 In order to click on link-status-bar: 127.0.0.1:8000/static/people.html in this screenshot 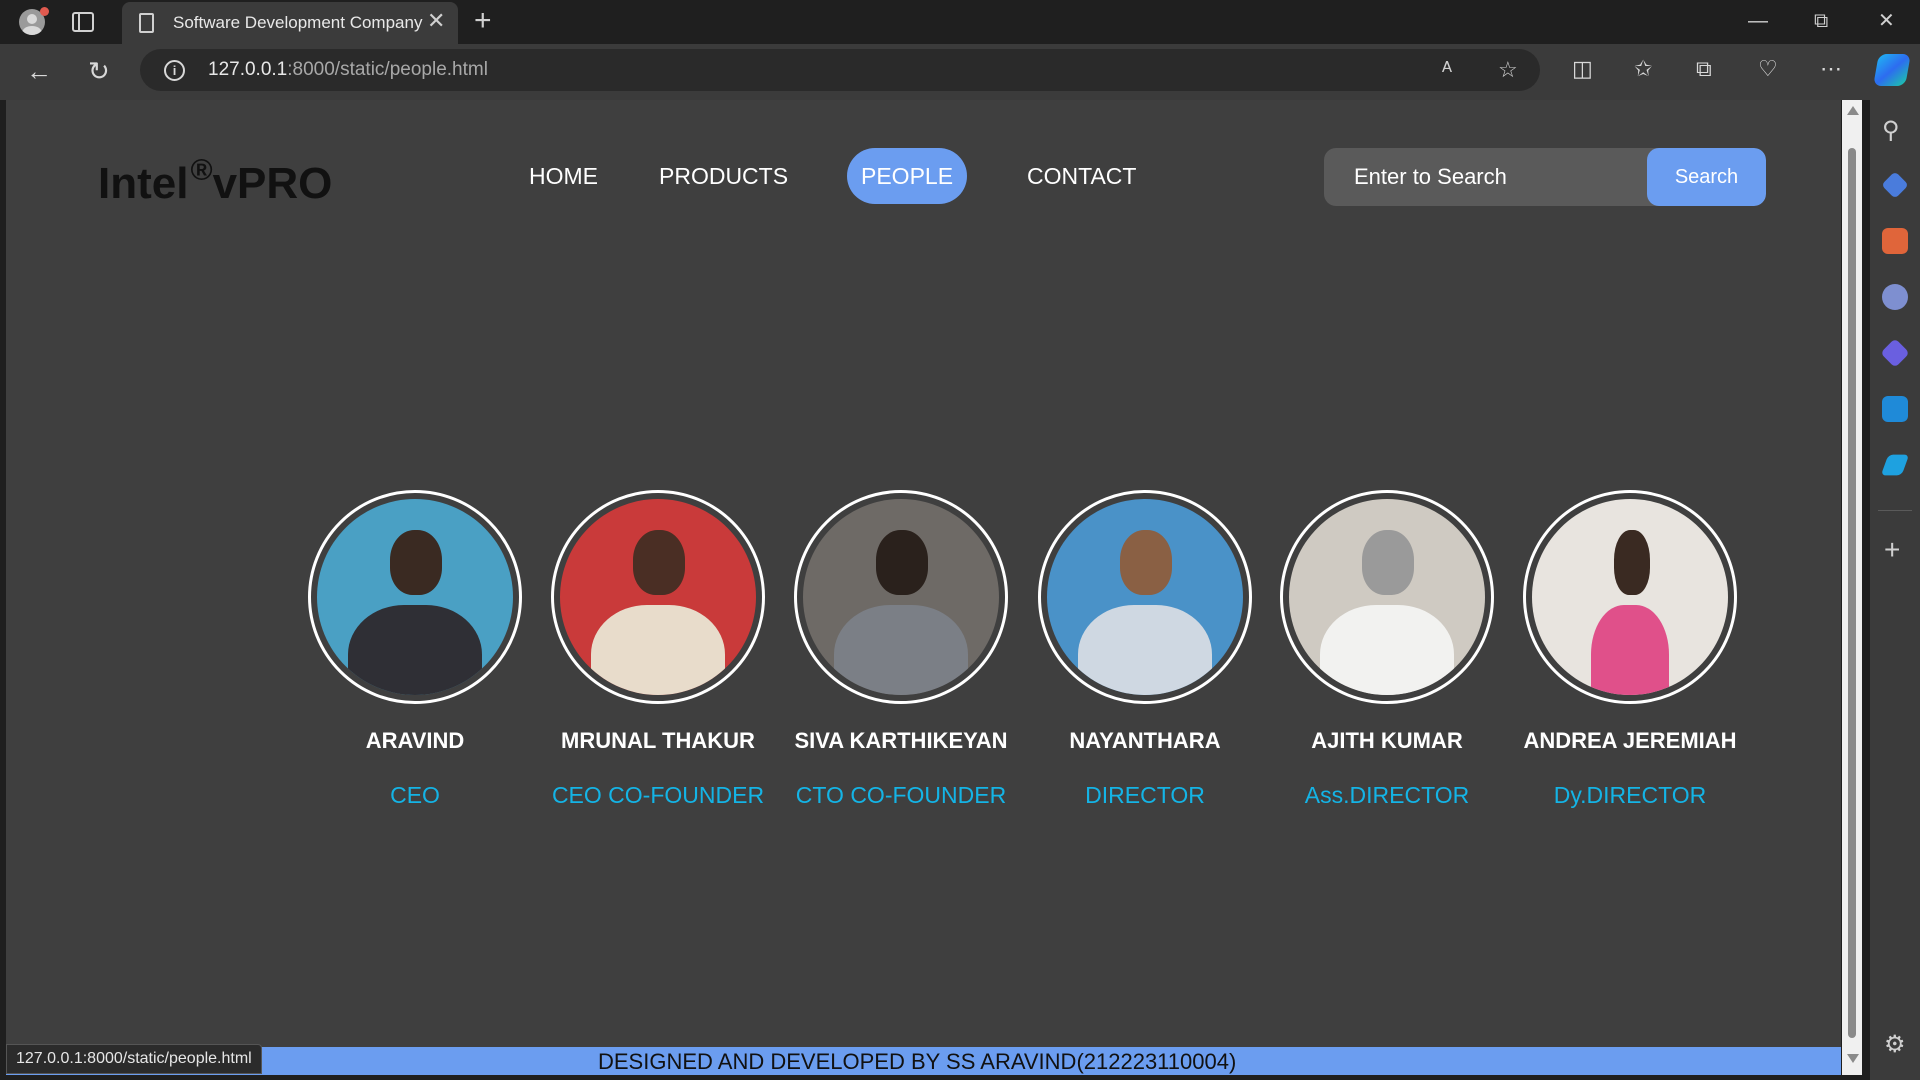, I will do `click(134, 1059)`.